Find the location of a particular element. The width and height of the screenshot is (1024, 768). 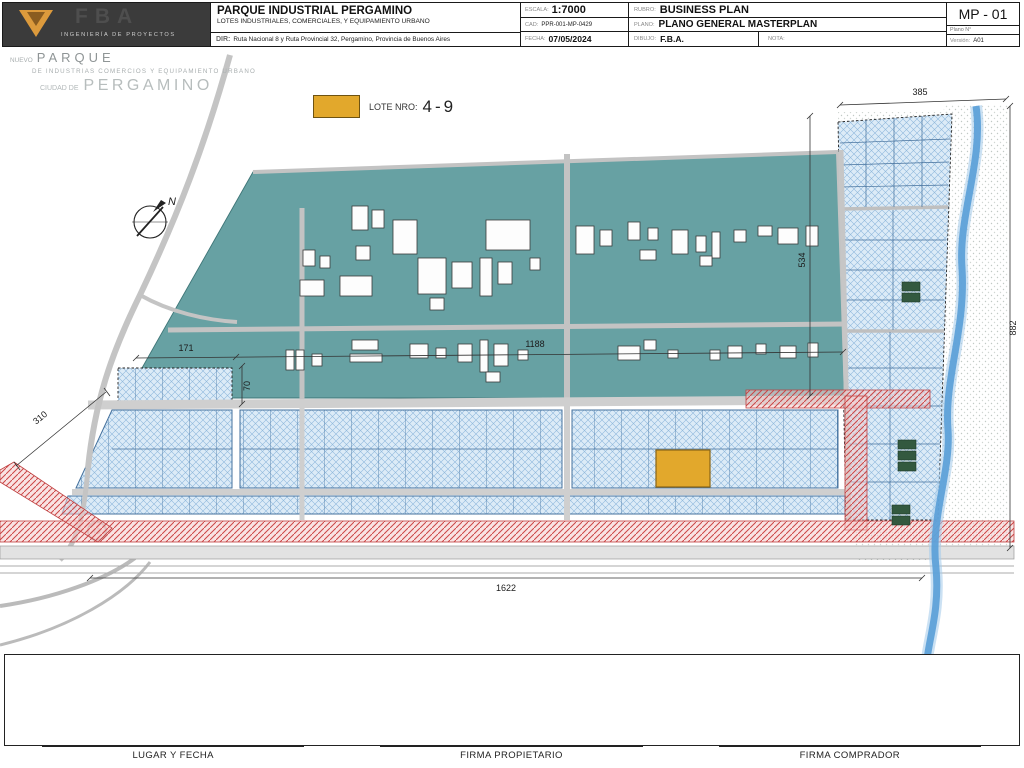

legend: LOTE NRO: 4-9 is located at coordinates (384, 106).